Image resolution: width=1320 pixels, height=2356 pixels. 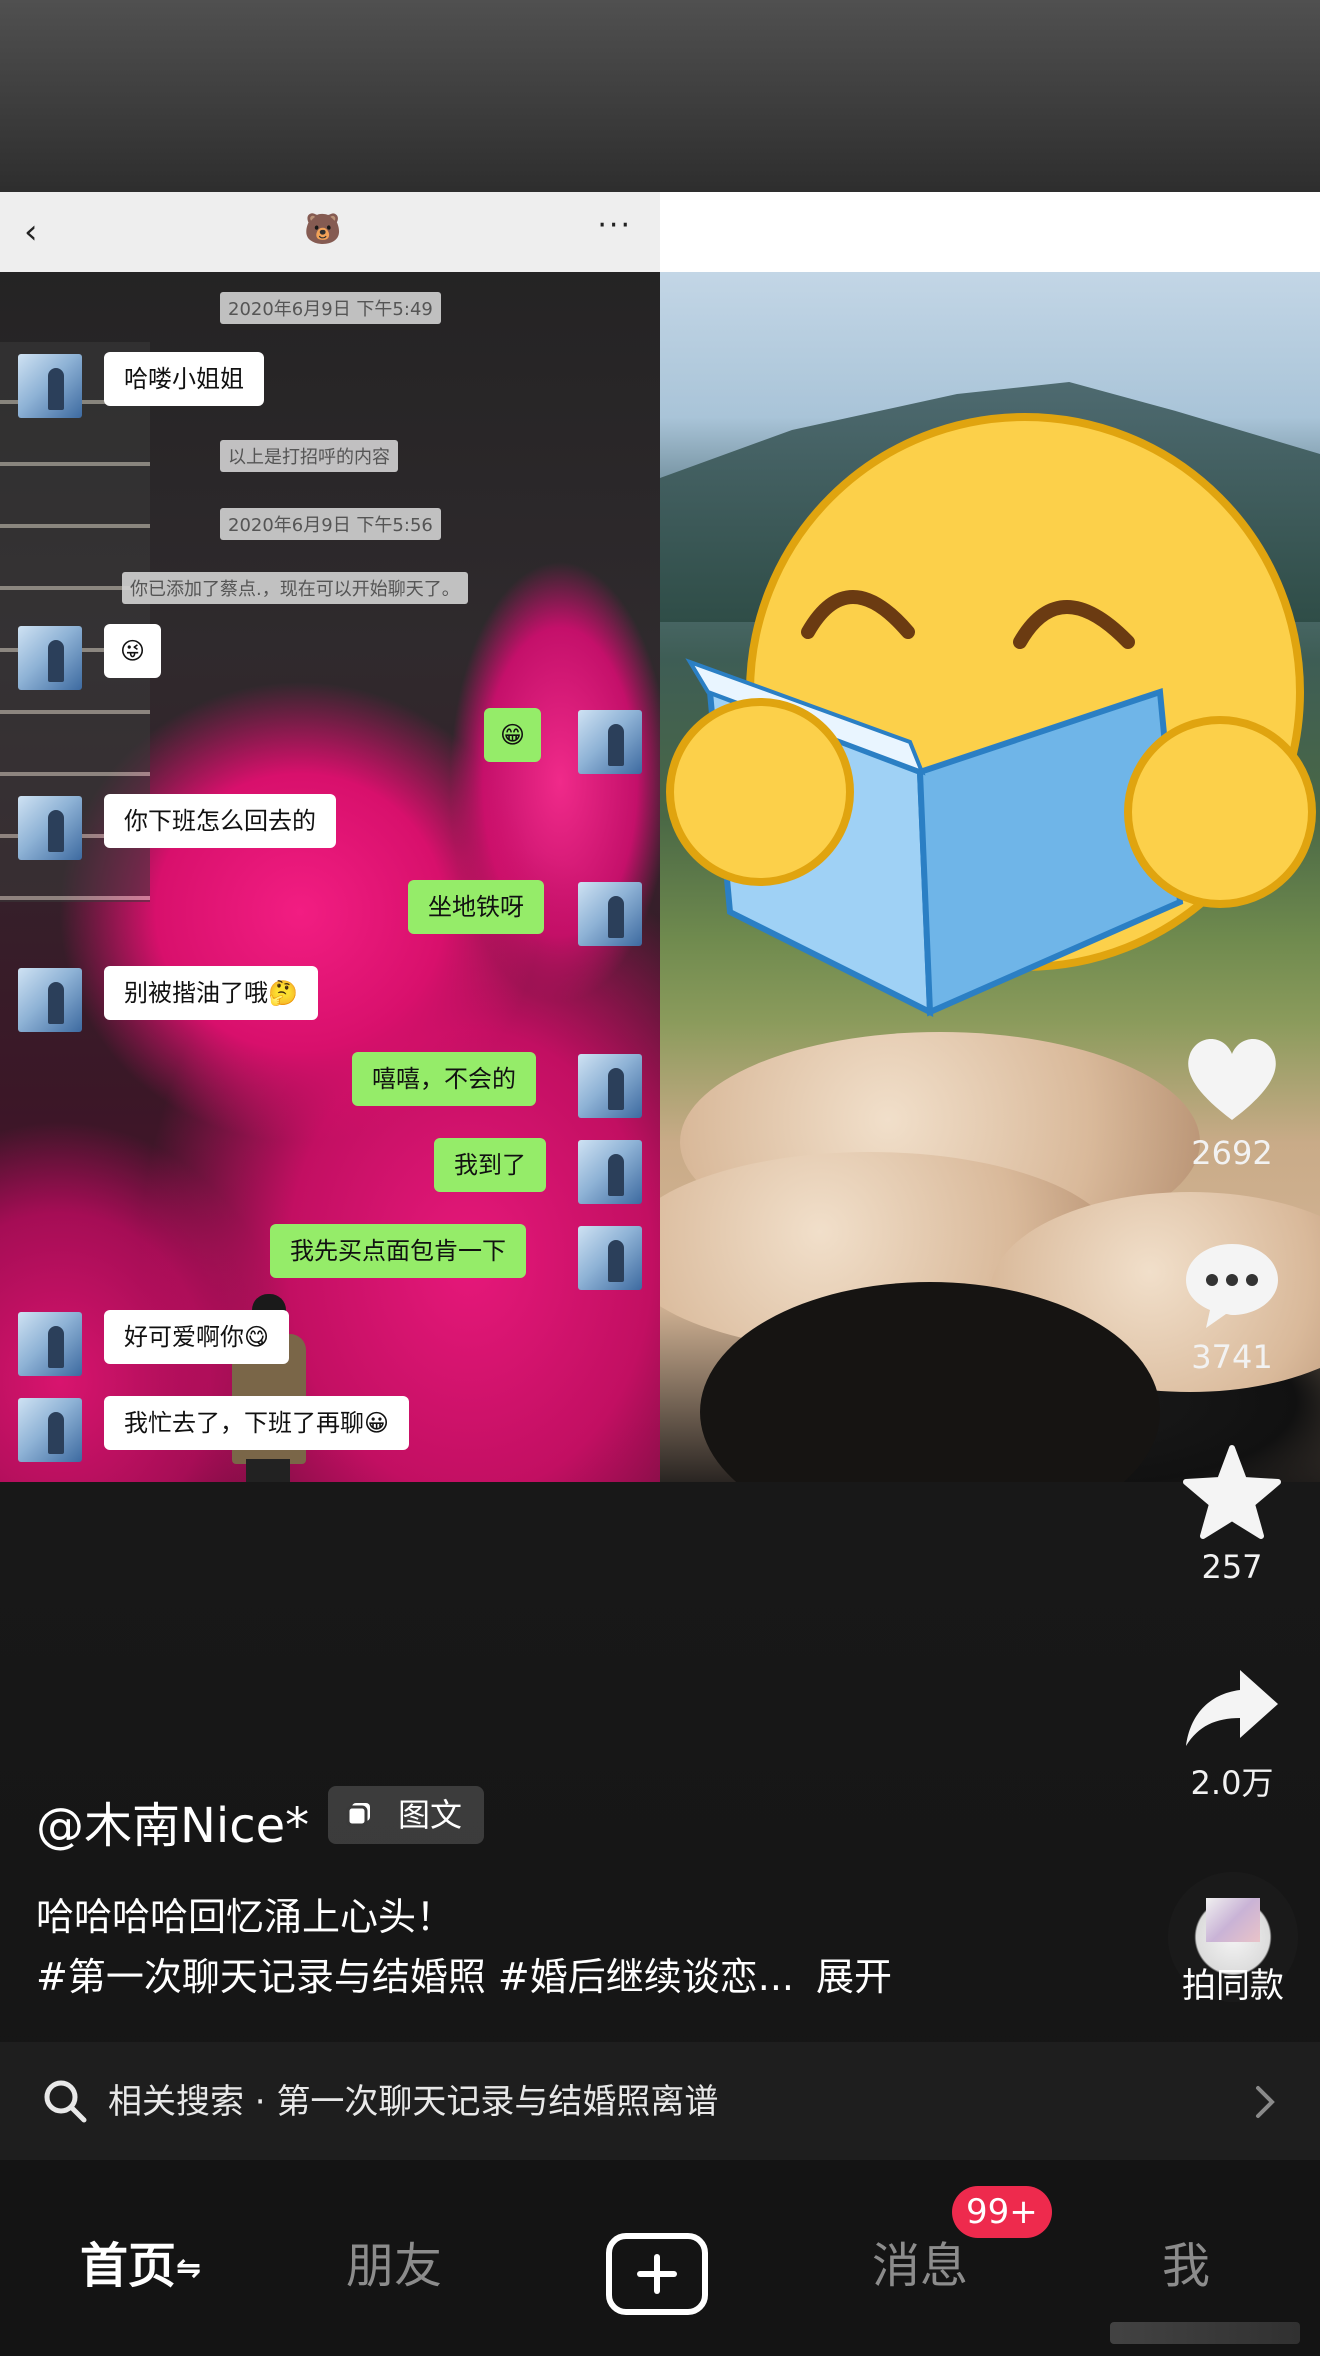 I want to click on chat-bubble-received: 哈喽小姐姐, so click(x=184, y=379).